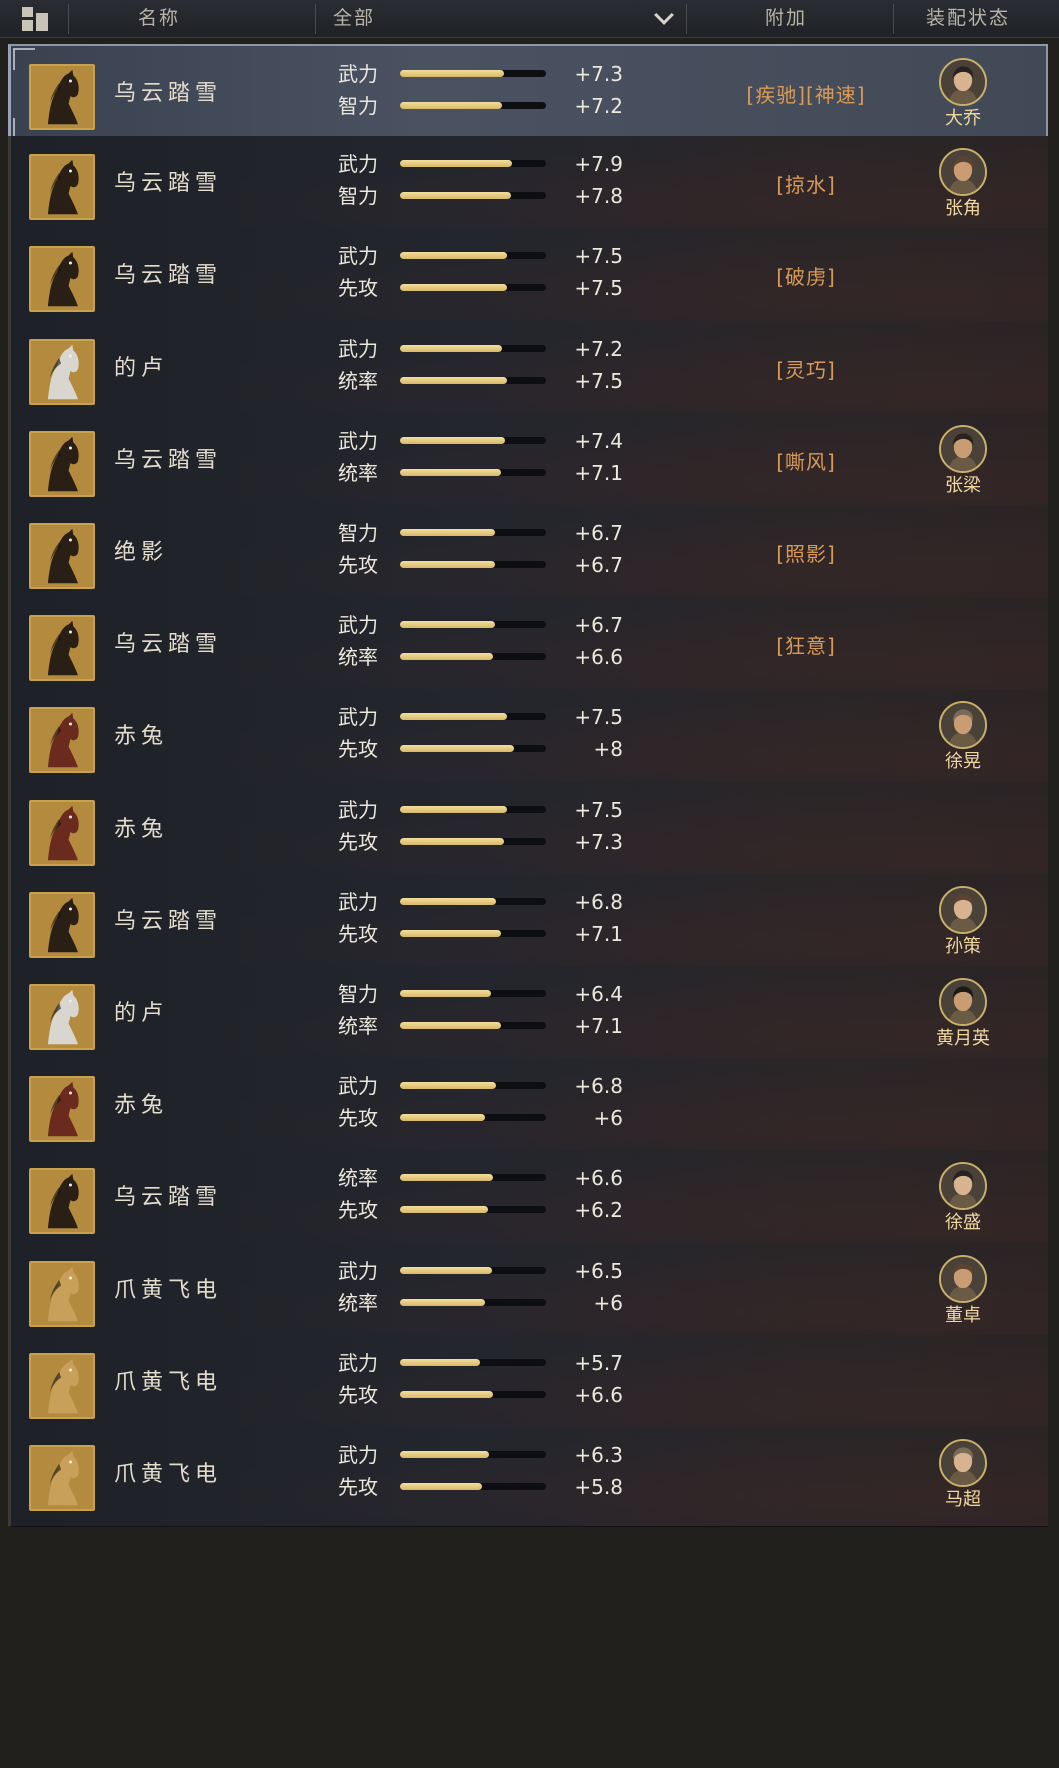  Describe the element at coordinates (528, 739) in the screenshot. I see `horse-row: 赤兔 武力 +7.5 先攻 +8 徐晃` at that location.